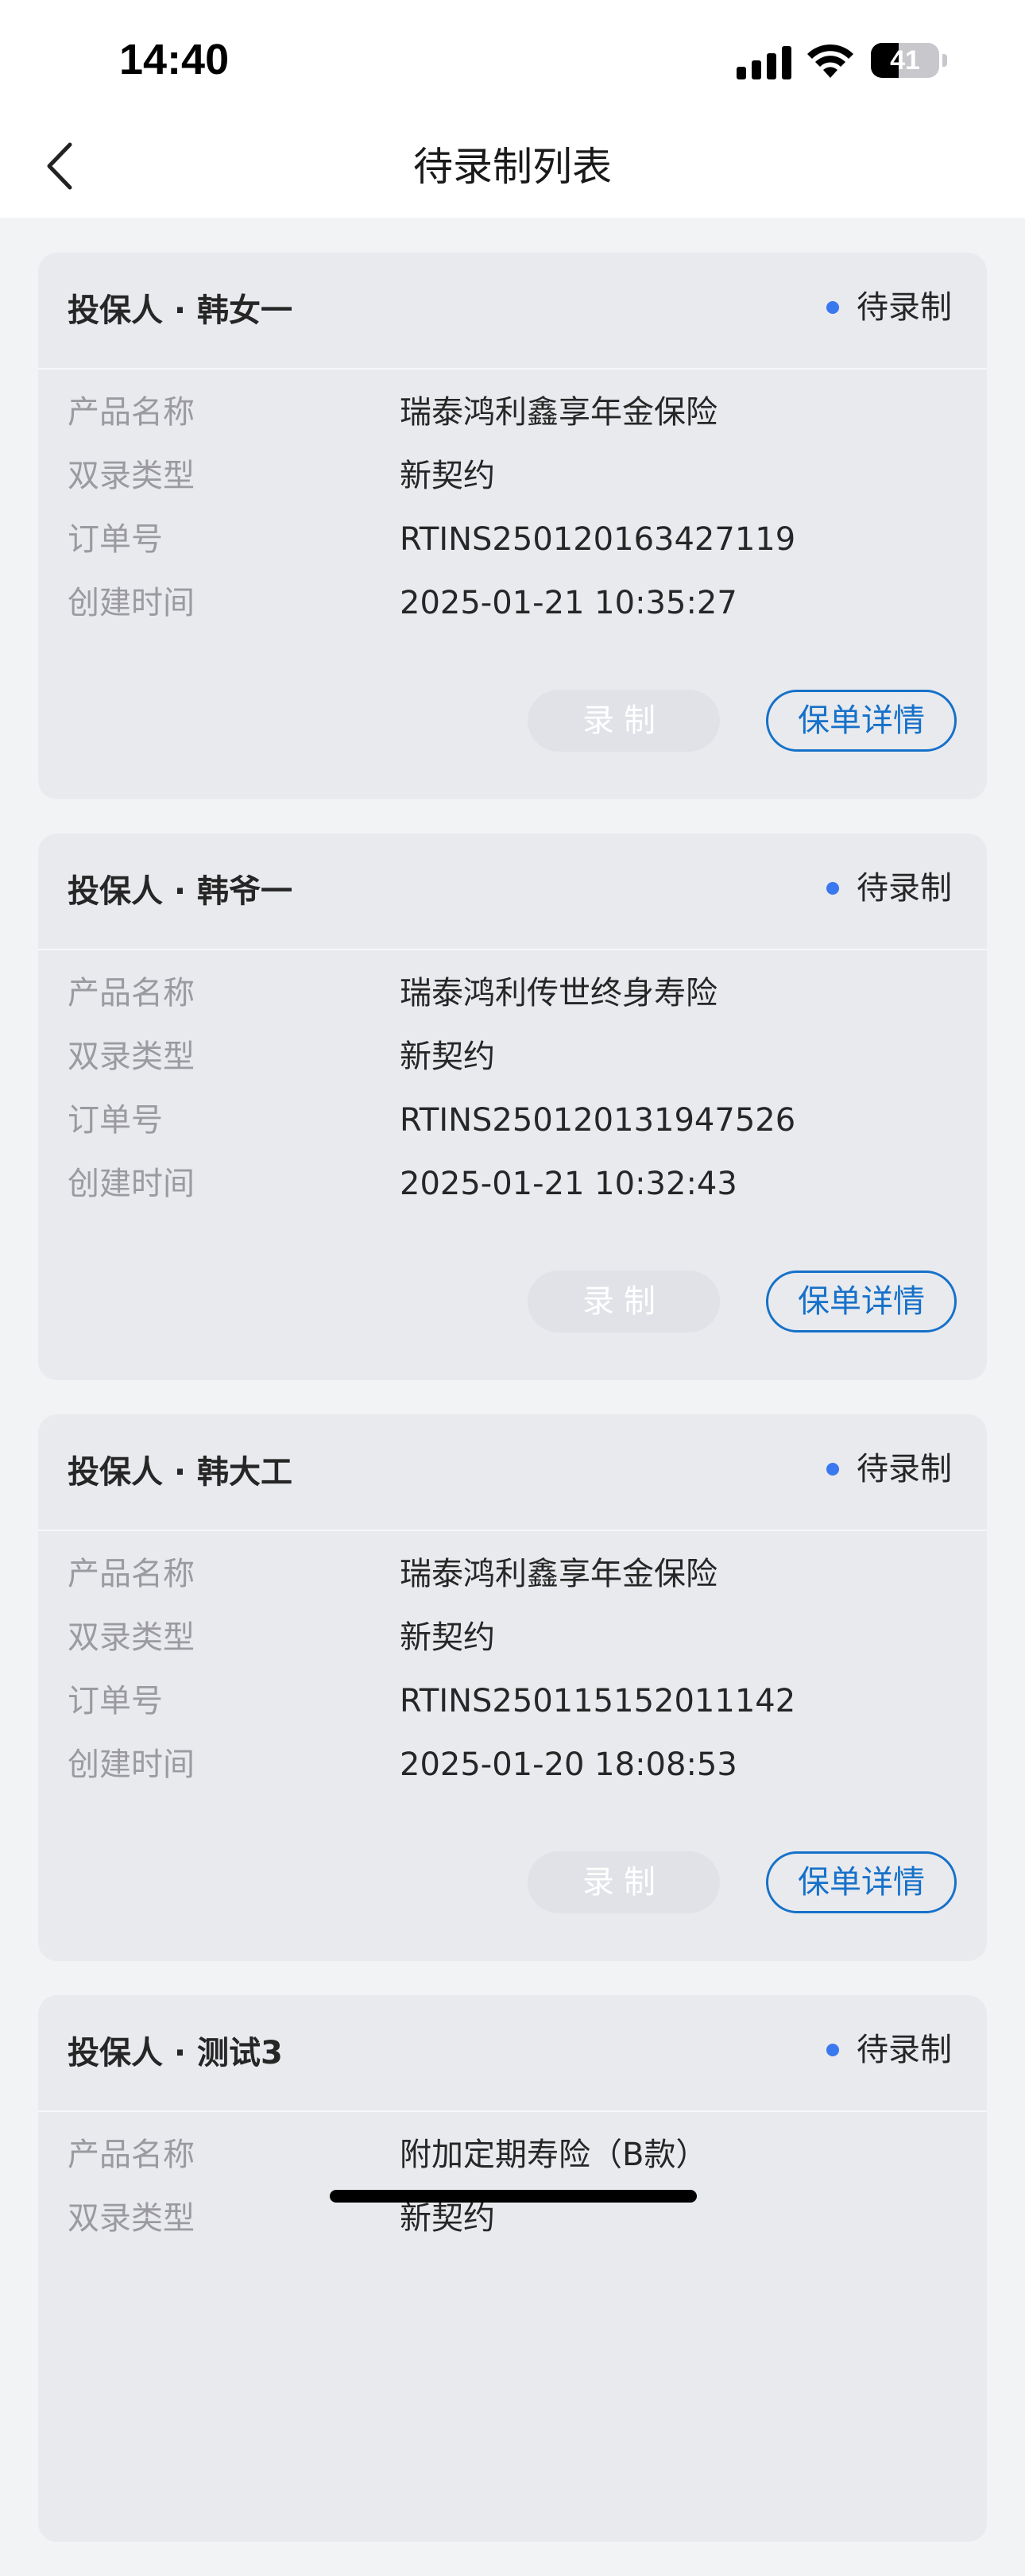 The image size is (1025, 2576). Describe the element at coordinates (175, 2053) in the screenshot. I see `insured-name: 投保人 · 测试3` at that location.